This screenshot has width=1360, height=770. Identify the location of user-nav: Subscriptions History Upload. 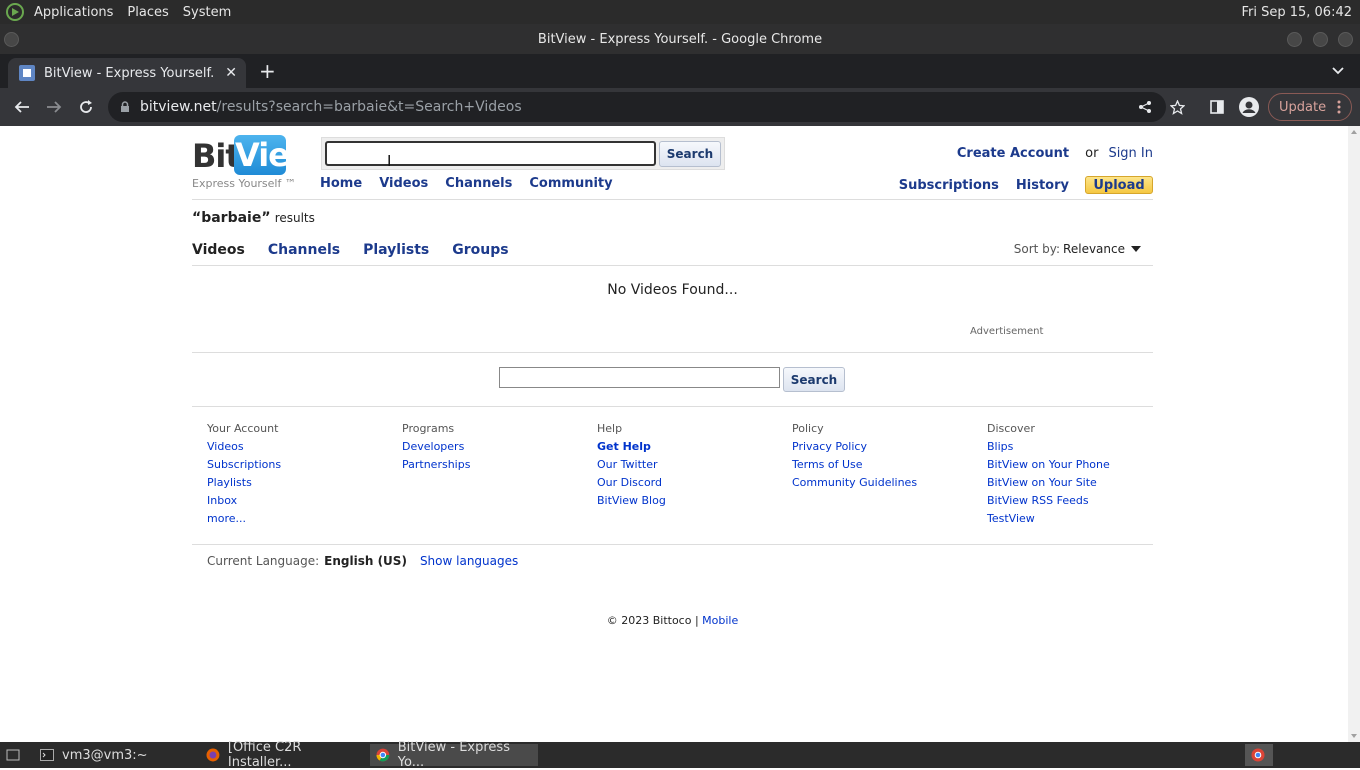
(1017, 185).